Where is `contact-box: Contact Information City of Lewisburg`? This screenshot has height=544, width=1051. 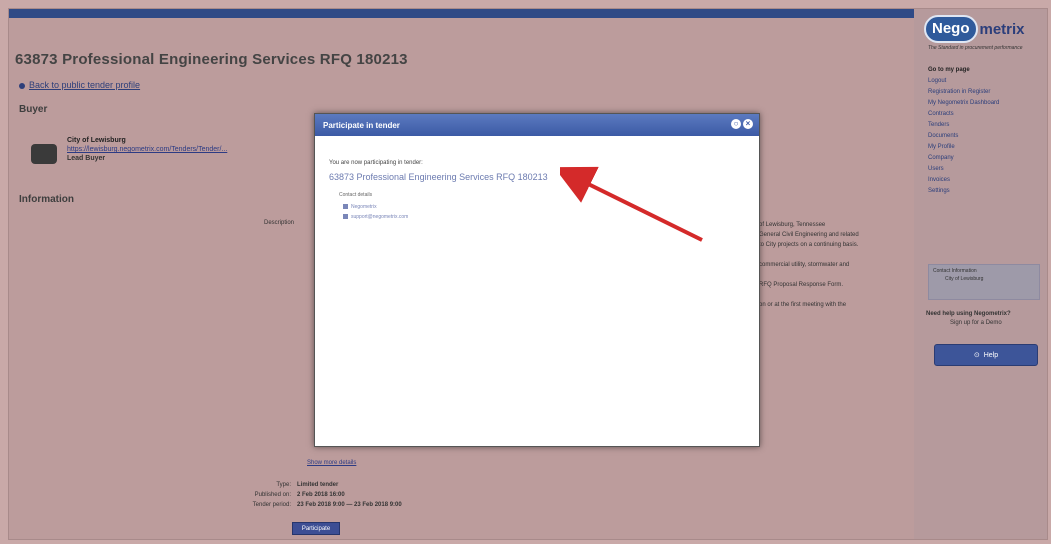
contact-box: Contact Information City of Lewisburg is located at coordinates (984, 282).